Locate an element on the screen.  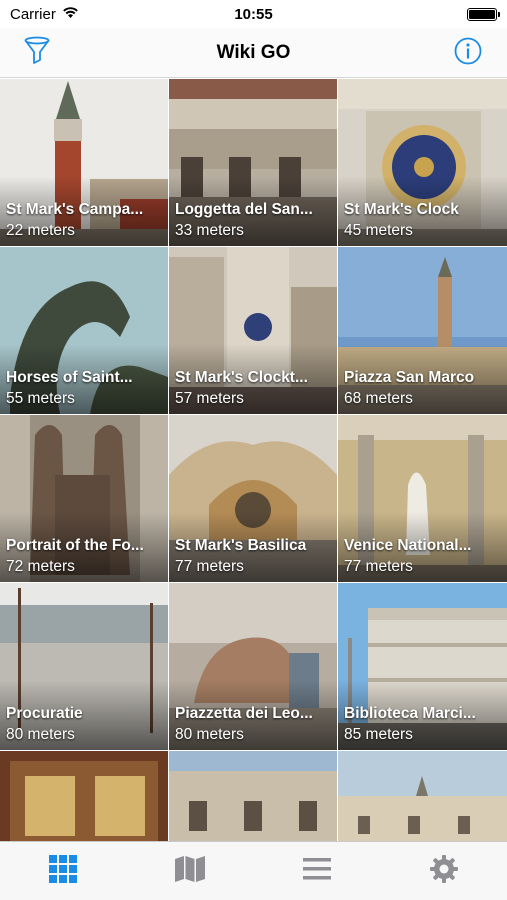
tab-bar is located at coordinates (253, 870).